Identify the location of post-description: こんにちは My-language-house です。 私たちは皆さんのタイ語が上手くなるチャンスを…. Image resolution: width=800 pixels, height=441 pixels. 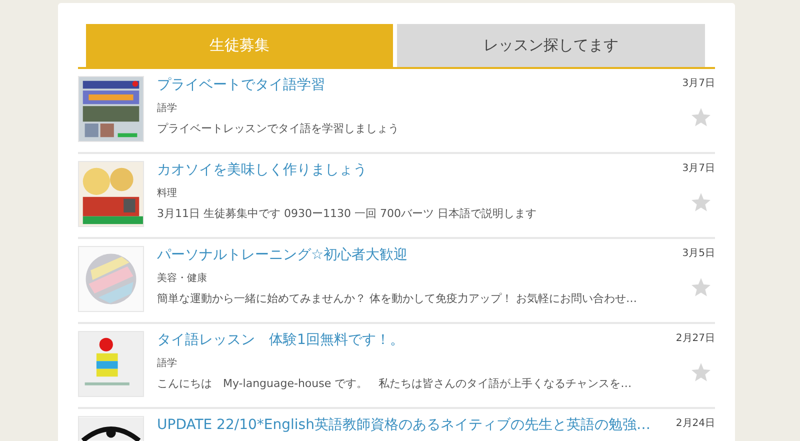
(394, 383).